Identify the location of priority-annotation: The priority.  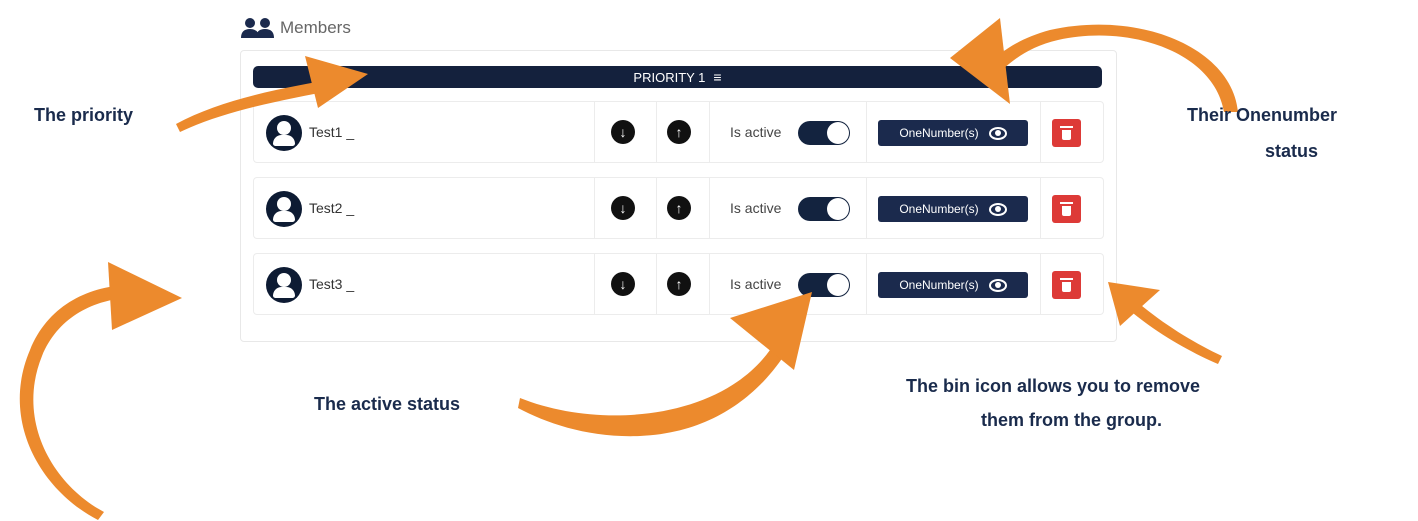
(84, 115).